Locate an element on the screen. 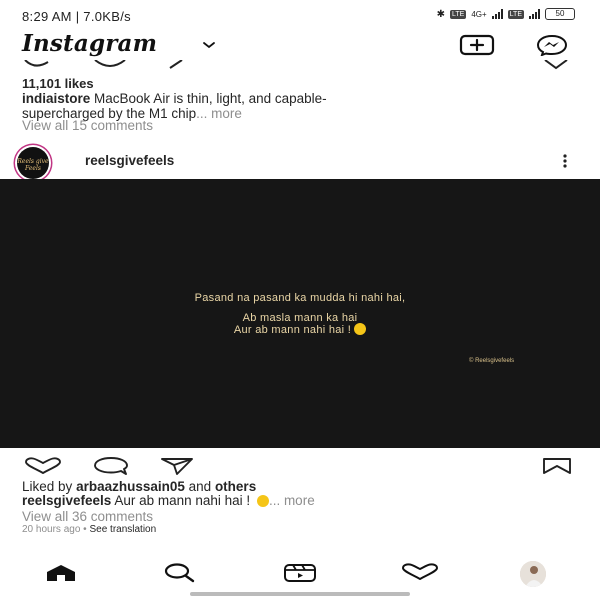 The image size is (600, 600). post-username: reelsgivefeels is located at coordinates (129, 160).